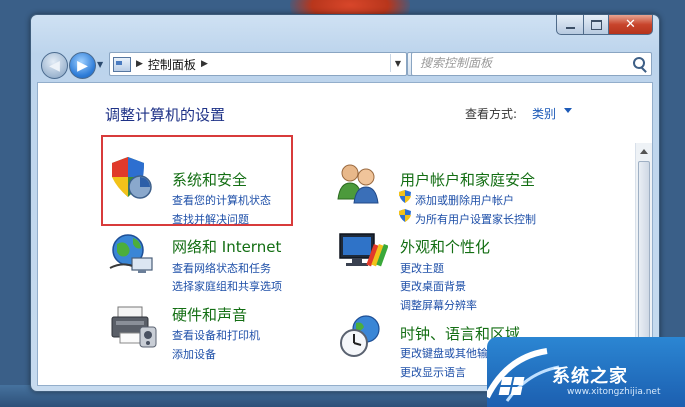  I want to click on printer-icon, so click(135, 328).